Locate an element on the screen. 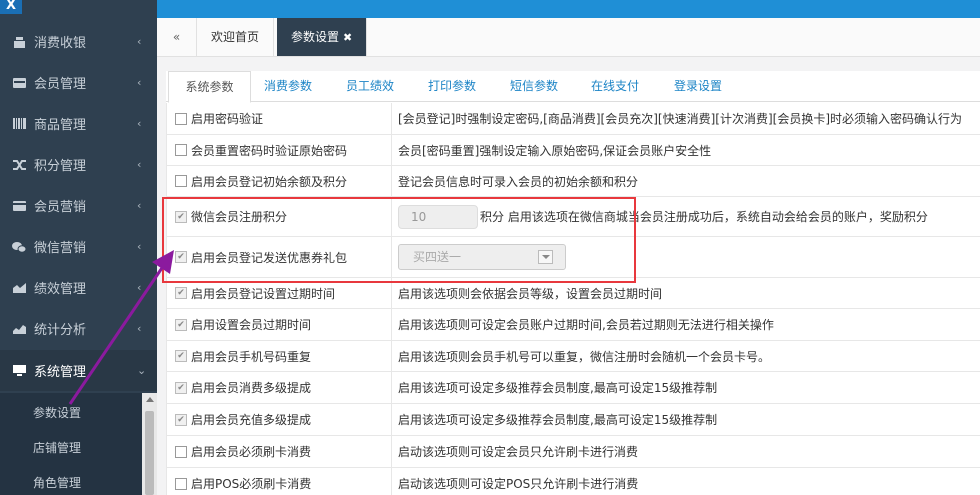  close-icon: ✖ is located at coordinates (347, 37).